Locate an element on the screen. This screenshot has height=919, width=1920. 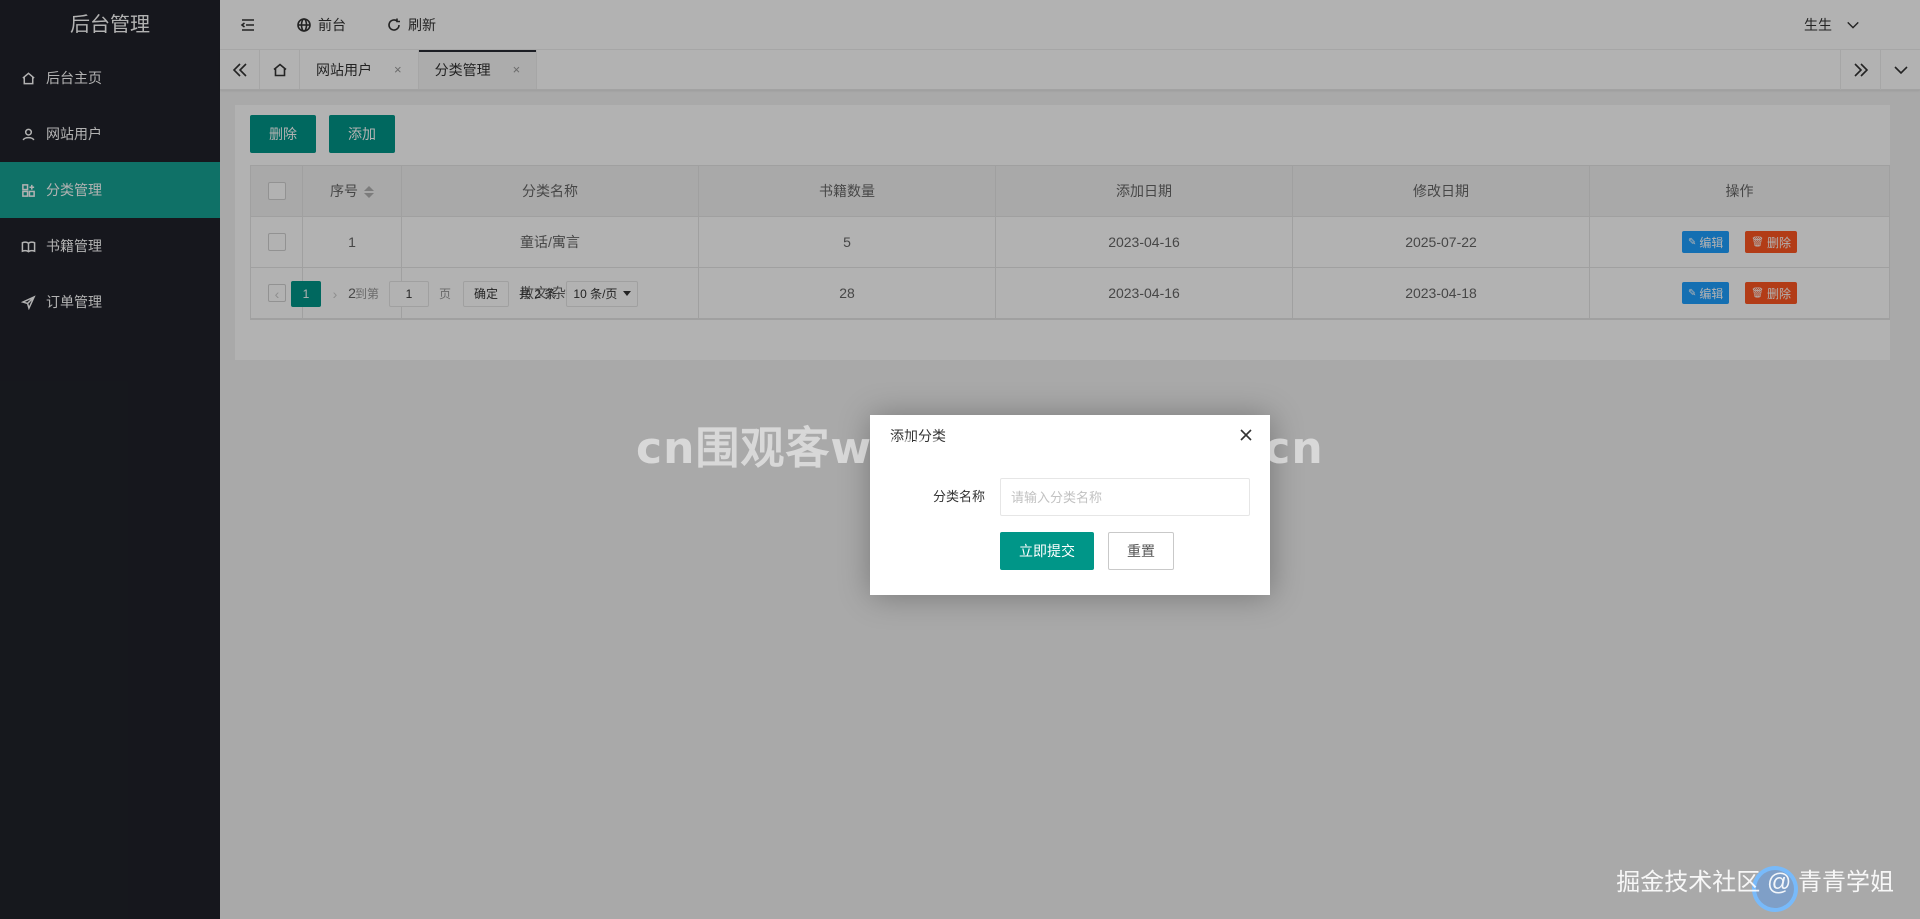
form-row-category-name: 分类名称 is located at coordinates (1070, 497).